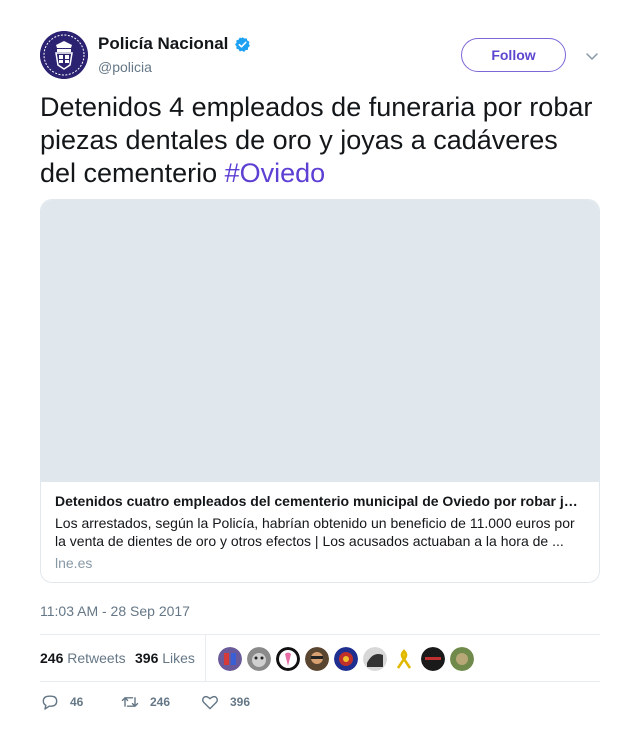 This screenshot has height=743, width=640. I want to click on retweet-icon, so click(130, 702).